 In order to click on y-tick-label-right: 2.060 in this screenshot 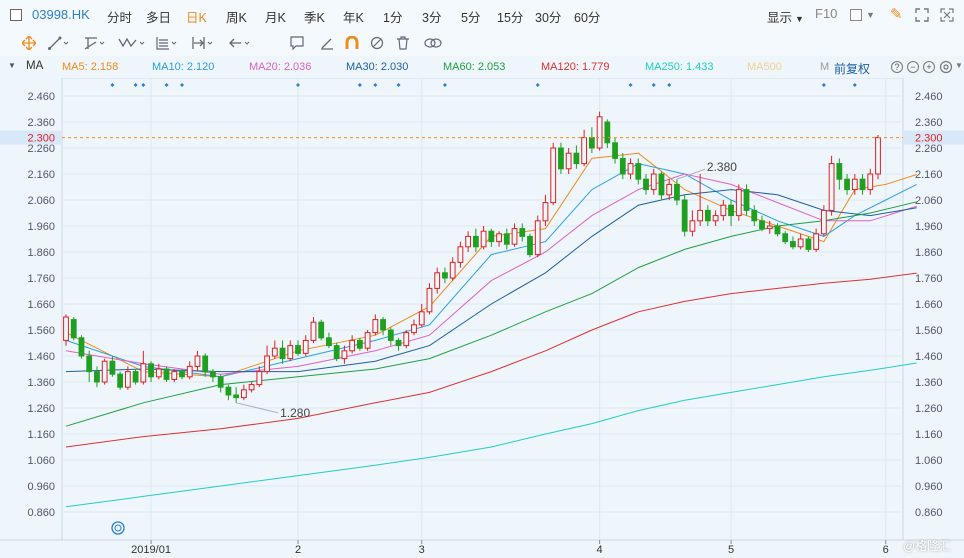, I will do `click(929, 201)`.